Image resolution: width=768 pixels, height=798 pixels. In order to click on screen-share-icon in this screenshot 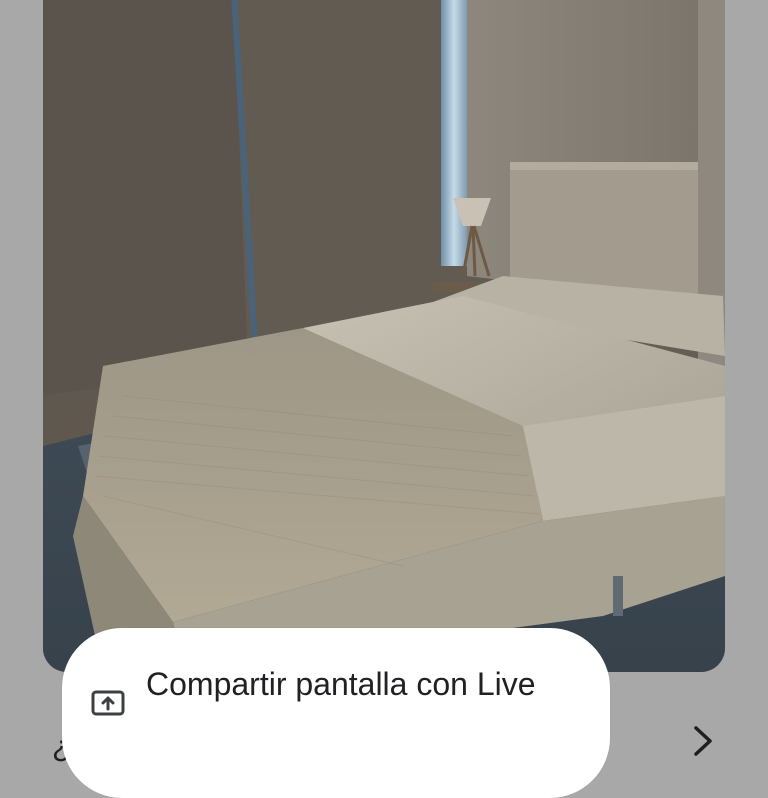, I will do `click(108, 703)`.